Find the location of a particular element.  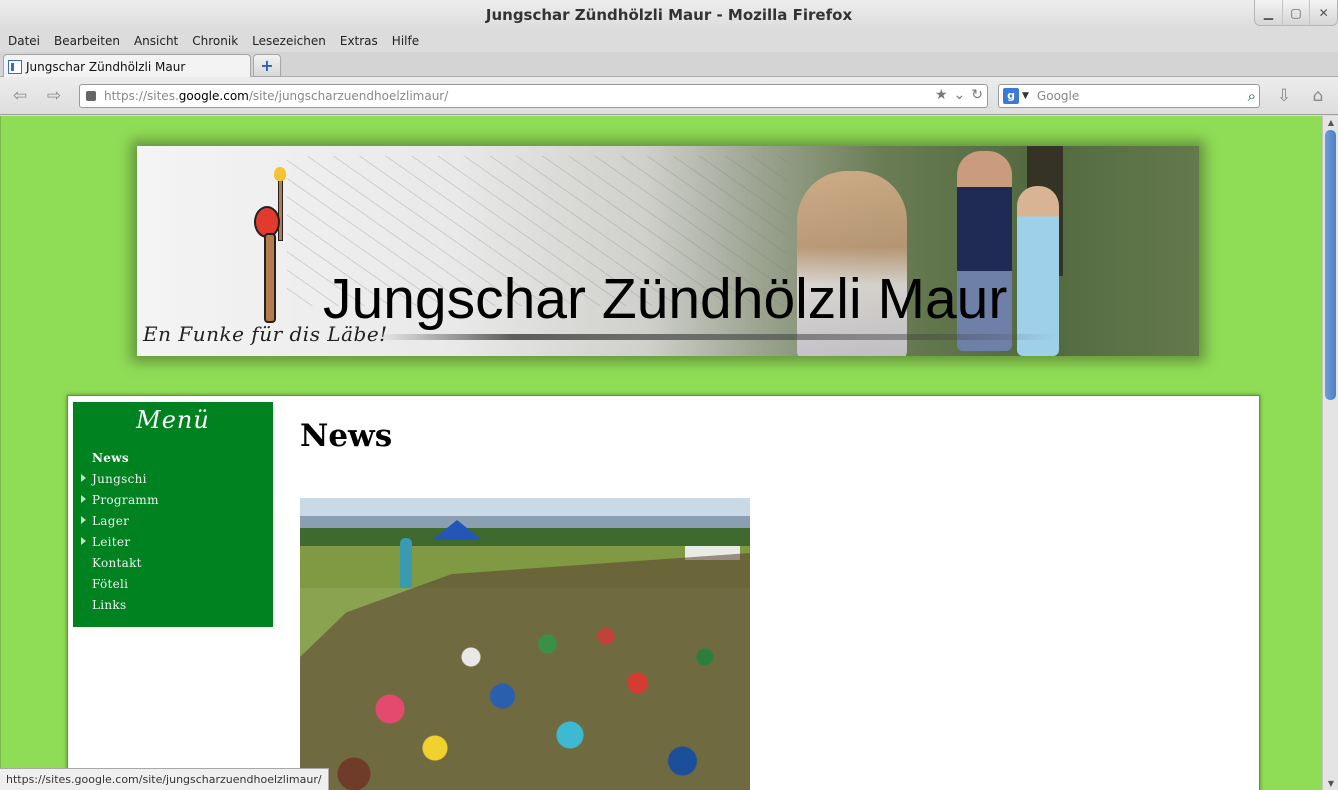

sidebar-item-lager: Lager is located at coordinates (120, 520).